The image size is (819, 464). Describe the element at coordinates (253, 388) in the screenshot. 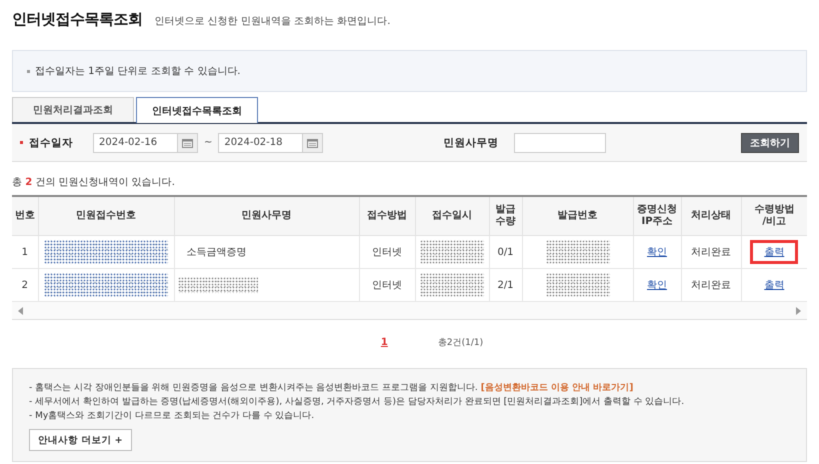

I see `note-text: - 홈택스는 시각 장애인분들을 위해 민원증명을 음성으로 변환시켜주는 음성변환바코드 프로그램을 지원합니다.` at that location.